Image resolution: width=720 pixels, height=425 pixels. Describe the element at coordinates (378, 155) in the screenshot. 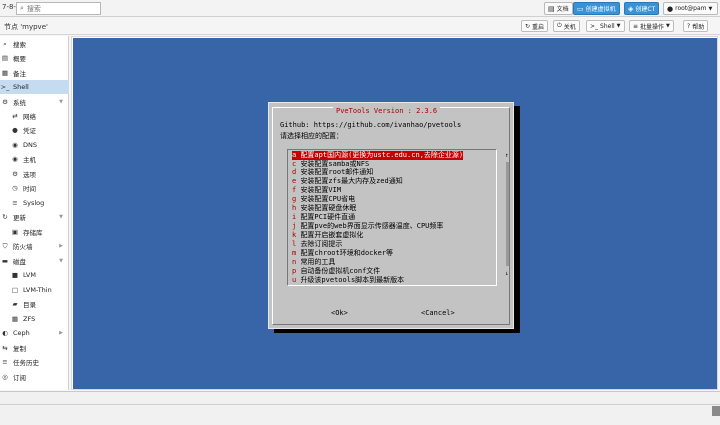

I see `menu-item: a 配置apt国内源(更换为ustc.edu.cn,去除企业源)` at that location.